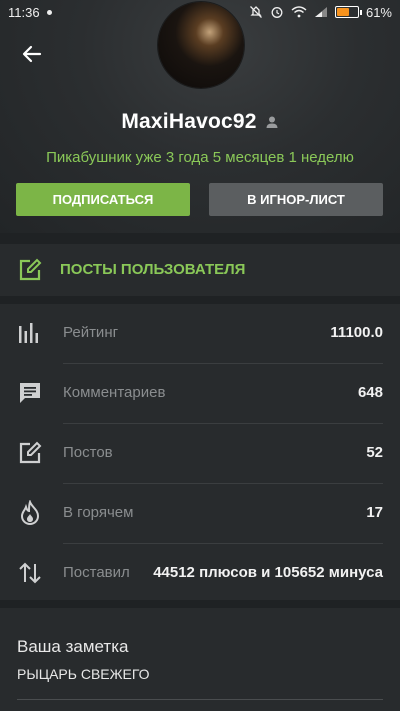 The height and width of the screenshot is (711, 400). What do you see at coordinates (348, 12) in the screenshot?
I see `battery-icon` at bounding box center [348, 12].